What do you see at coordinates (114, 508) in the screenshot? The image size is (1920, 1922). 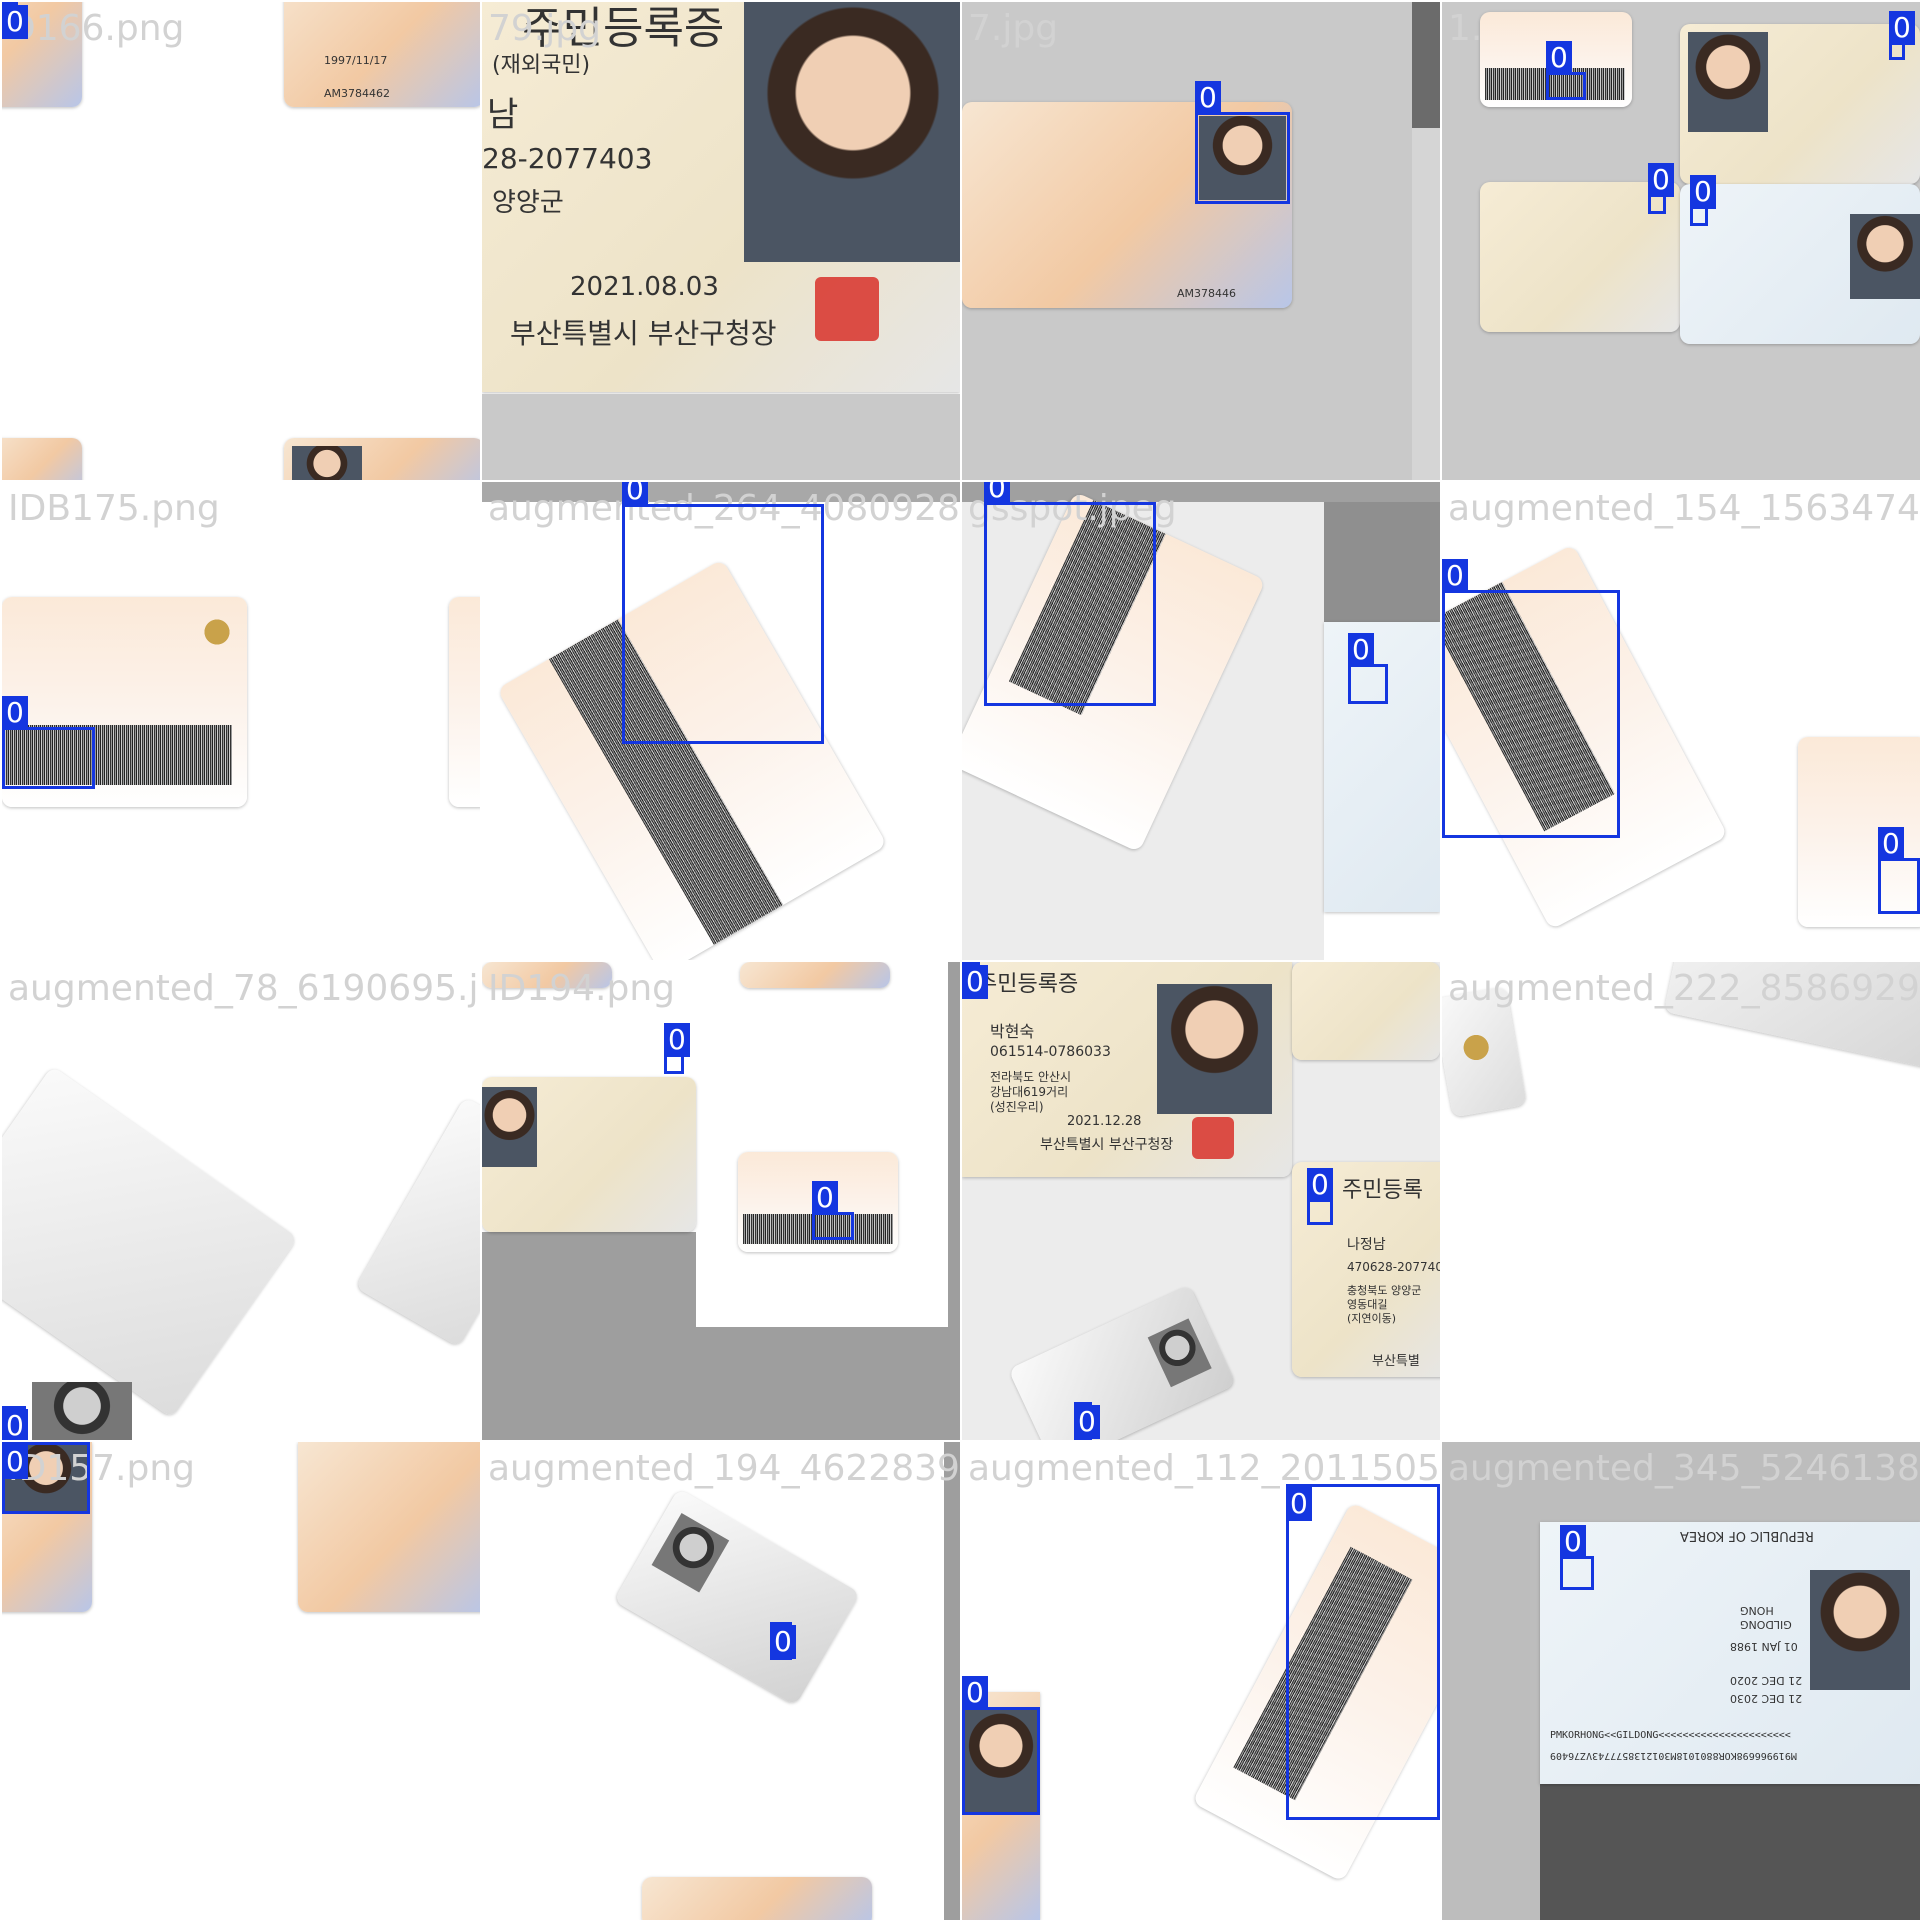 I see `tile-filename: IDB175.png` at bounding box center [114, 508].